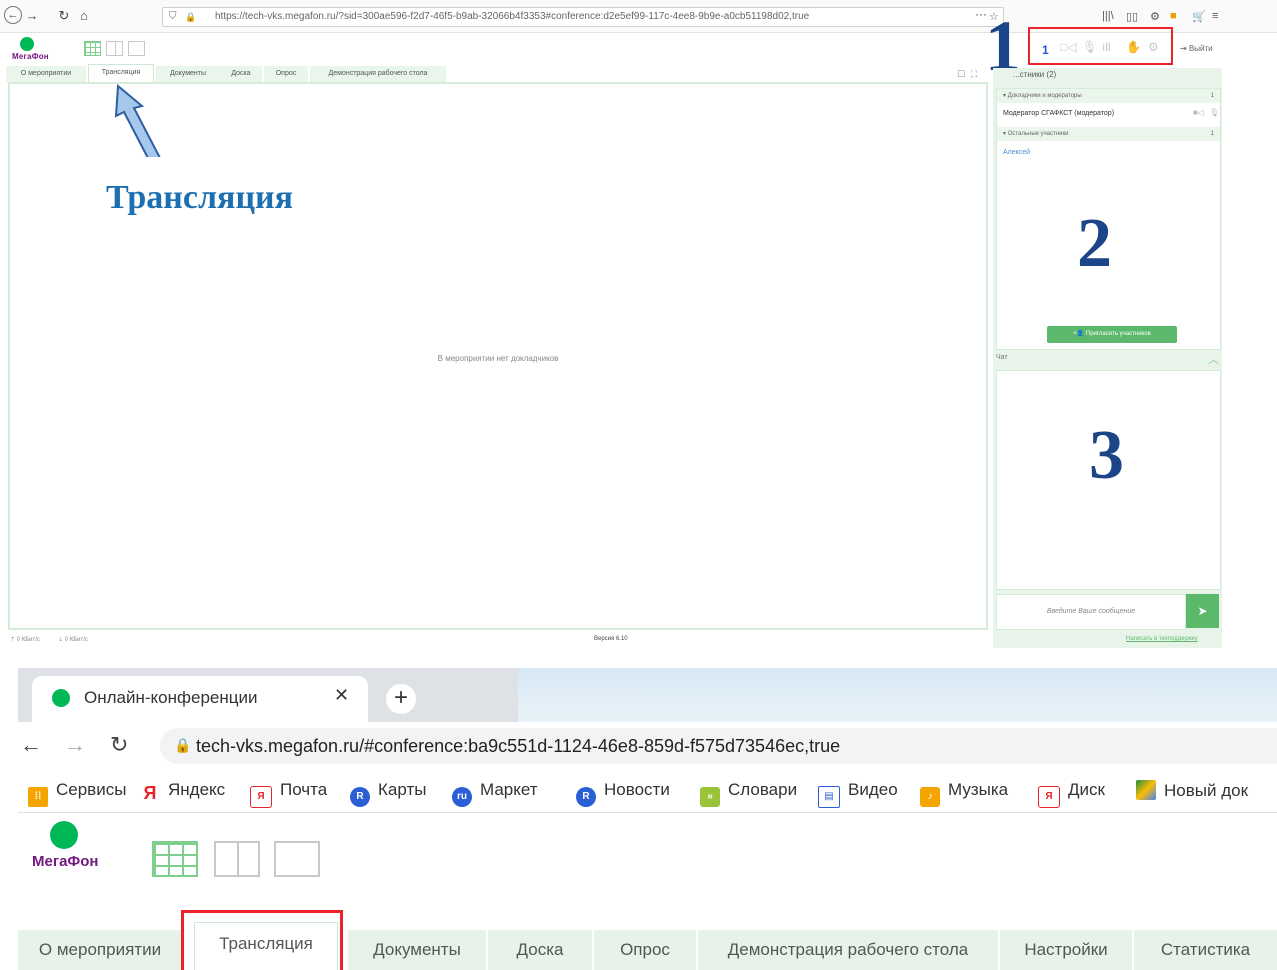  What do you see at coordinates (1199, 16) in the screenshot?
I see `cart-icon: 🛒` at bounding box center [1199, 16].